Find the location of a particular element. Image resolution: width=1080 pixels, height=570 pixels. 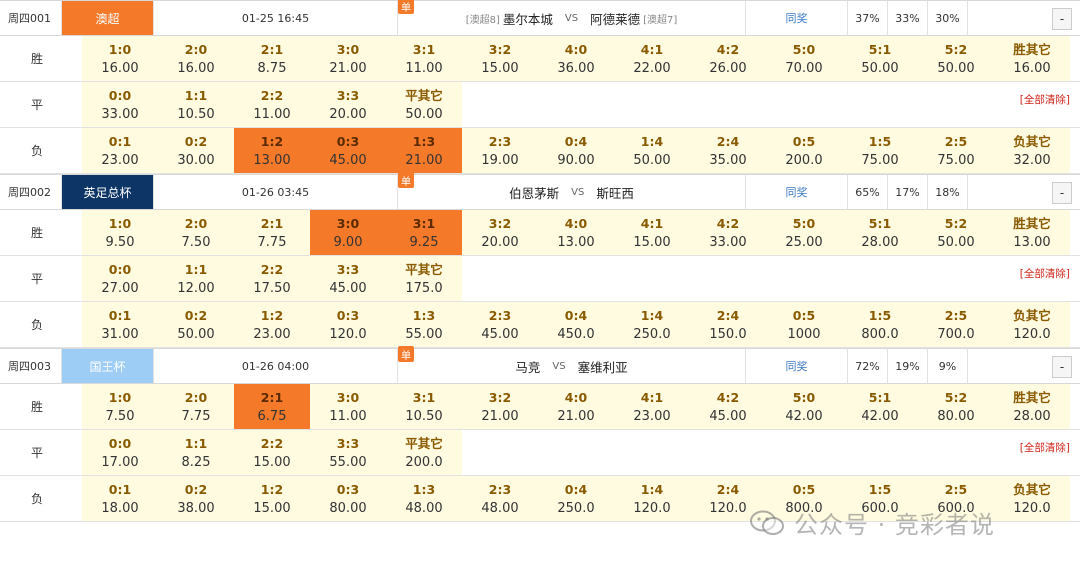

score-option: 0:4 250.0 is located at coordinates (576, 498).